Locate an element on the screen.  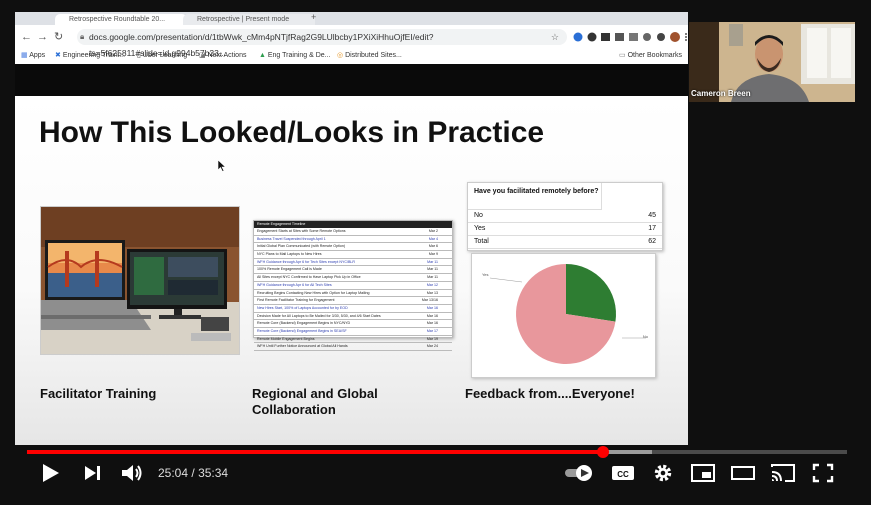
mouse-cursor-icon is located at coordinates (222, 166).